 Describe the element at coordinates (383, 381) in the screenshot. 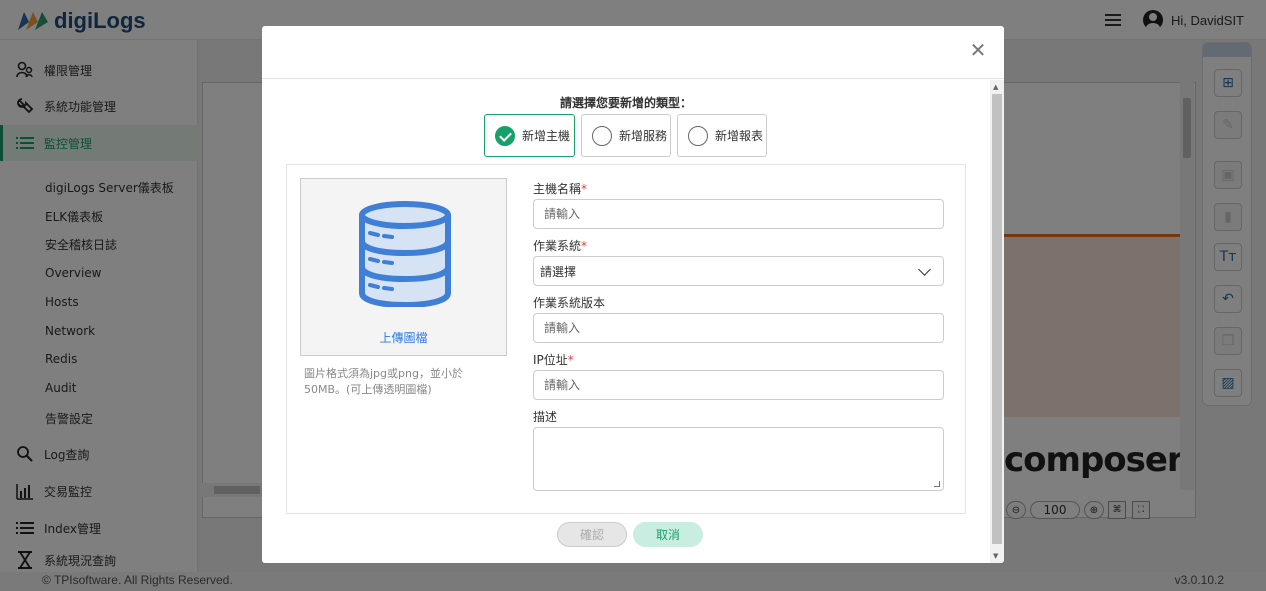

I see `upload-hint: 圖片格式須為jpg或png，並小於50MB。(可上傳透明圖檔)` at that location.